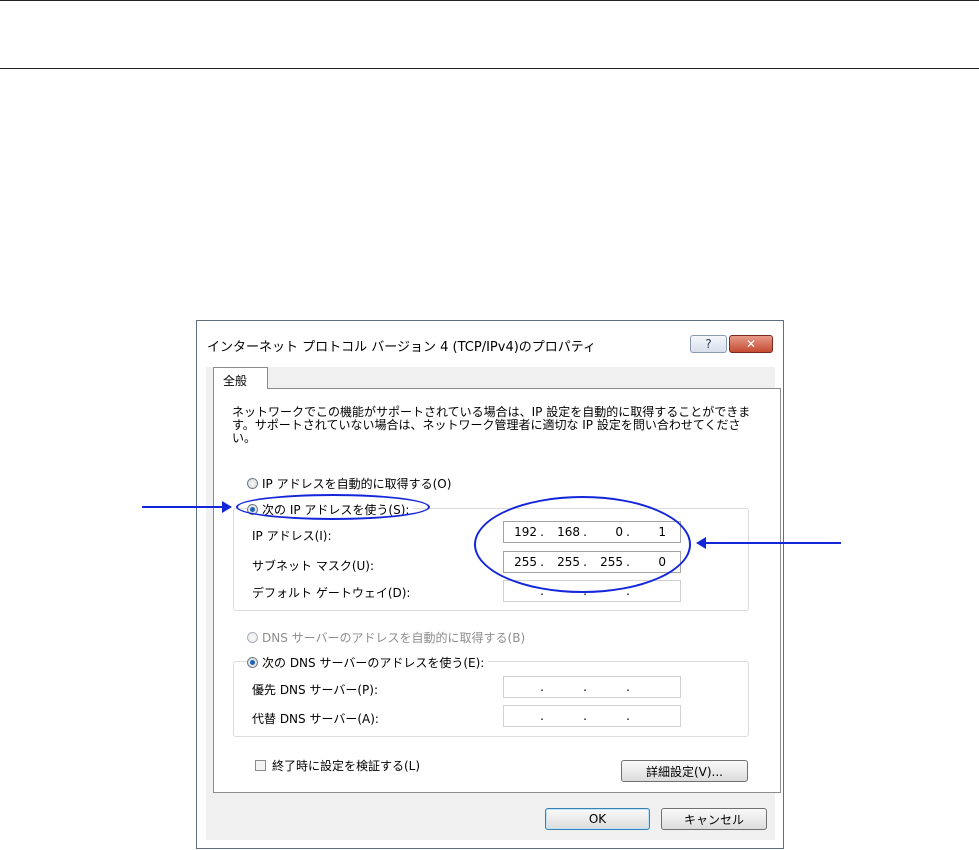  I want to click on close-button: ✕, so click(751, 344).